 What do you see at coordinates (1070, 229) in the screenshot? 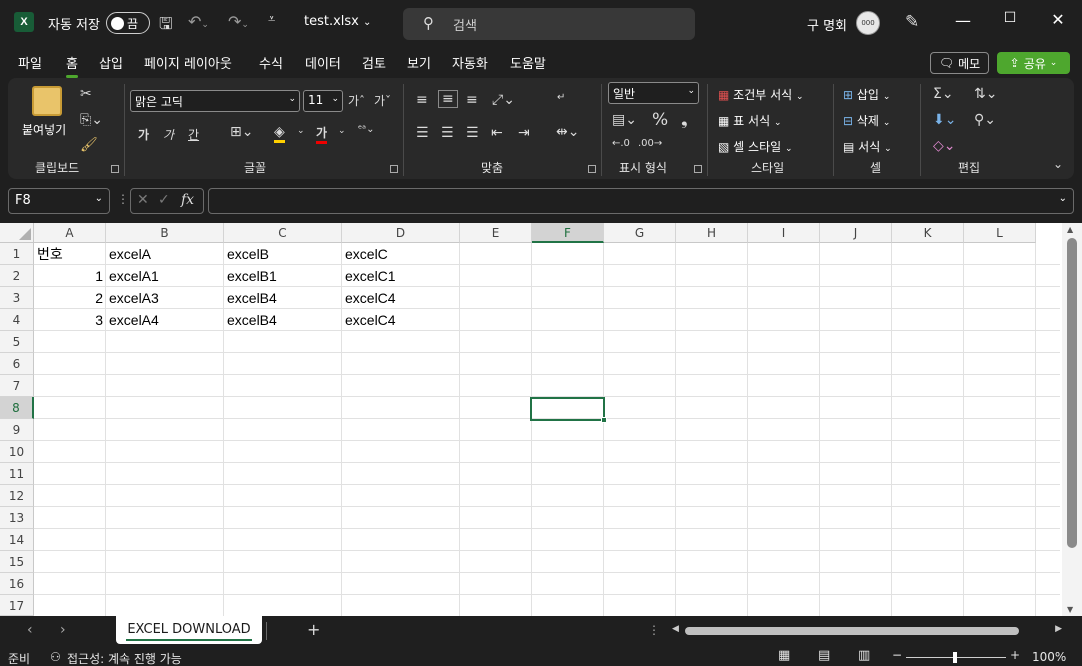
I see `scroll-up-icon: ▲` at bounding box center [1070, 229].